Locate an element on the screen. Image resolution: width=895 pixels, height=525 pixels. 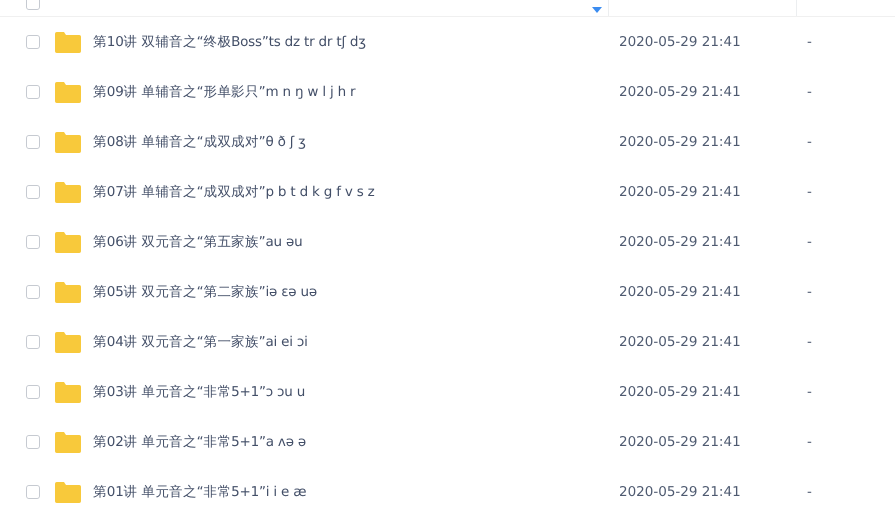
select-all-checkbox is located at coordinates (33, 5).